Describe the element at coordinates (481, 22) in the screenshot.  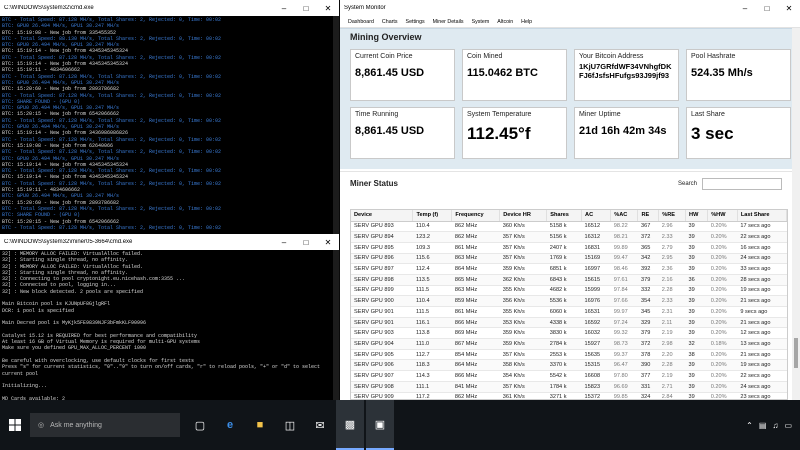
I see `menu-item-system: System` at that location.